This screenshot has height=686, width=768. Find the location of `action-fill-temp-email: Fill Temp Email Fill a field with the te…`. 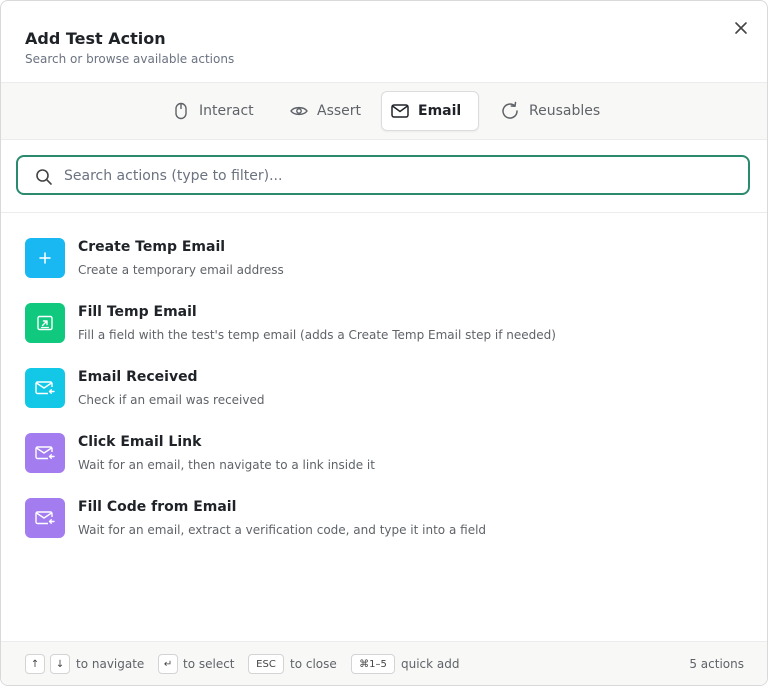

action-fill-temp-email: Fill Temp Email Fill a field with the te… is located at coordinates (385, 320).